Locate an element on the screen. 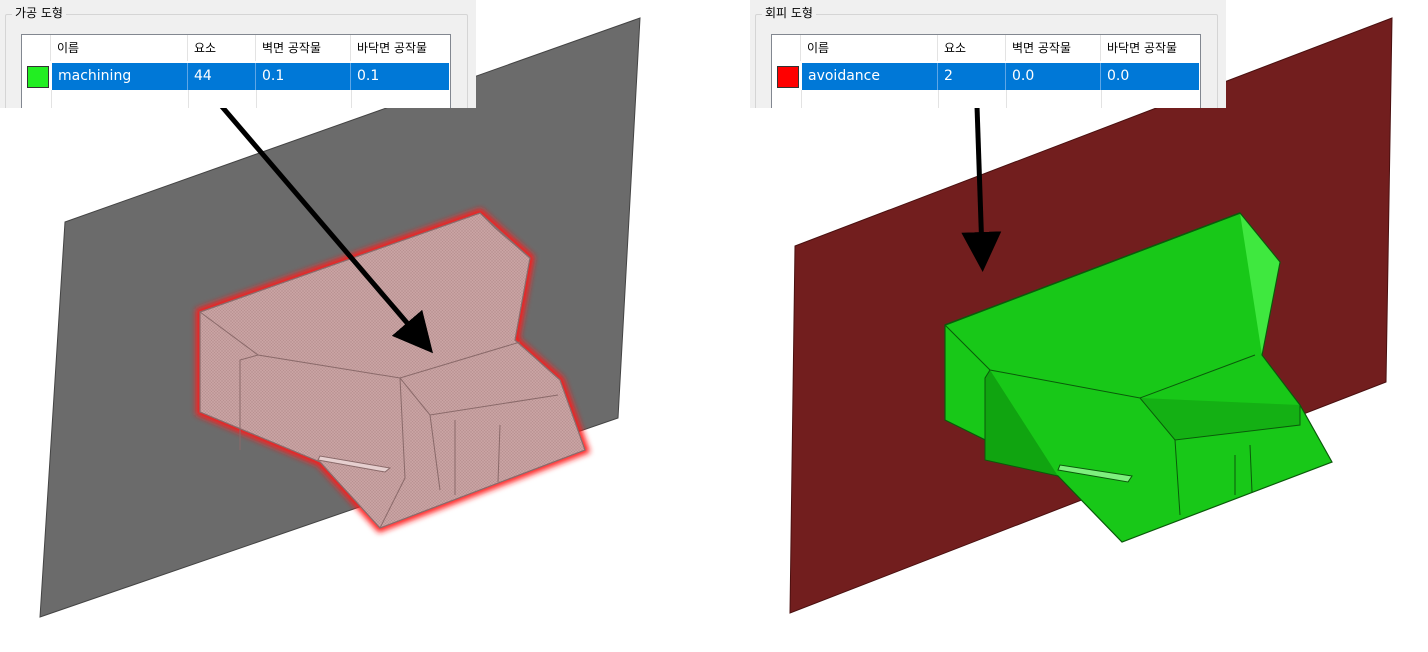 The image size is (1428, 652). avoidance-group-title: 회피 도형 is located at coordinates (789, 12).